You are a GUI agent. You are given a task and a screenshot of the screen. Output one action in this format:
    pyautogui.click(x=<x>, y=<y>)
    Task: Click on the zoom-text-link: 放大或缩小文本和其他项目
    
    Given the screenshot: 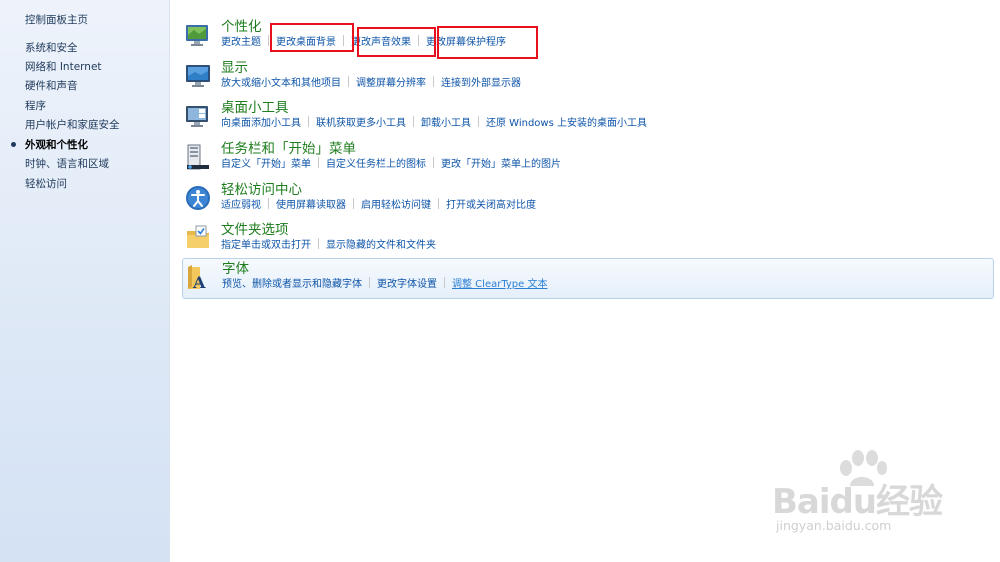 What is the action you would take?
    pyautogui.click(x=281, y=83)
    